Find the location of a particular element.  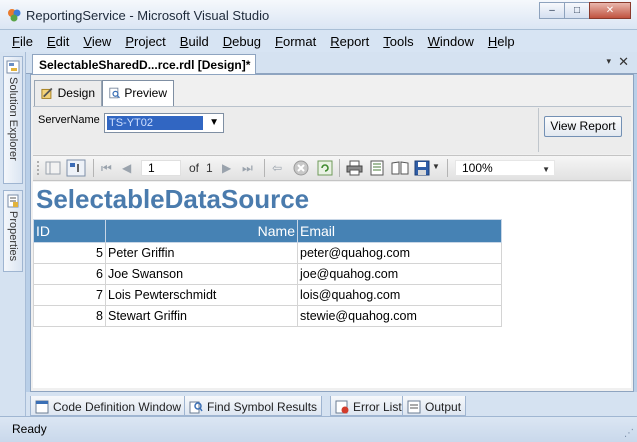

solution-explorer-label: Solution Explorer is located at coordinates (13, 119).